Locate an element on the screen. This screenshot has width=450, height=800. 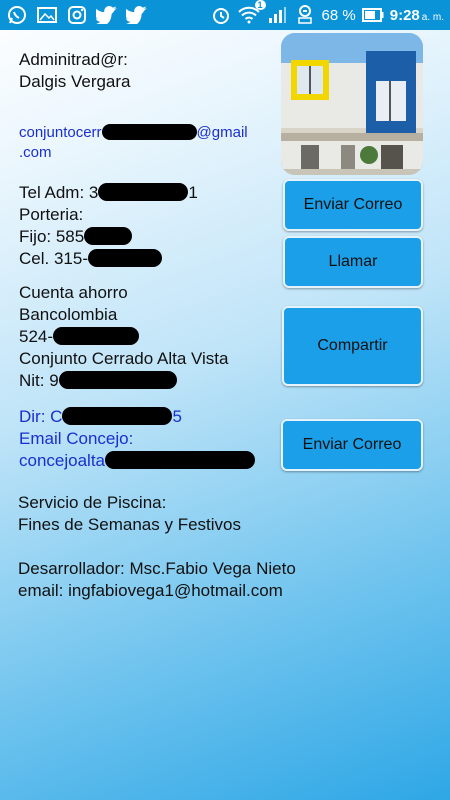
whatsapp-icon is located at coordinates (17, 15).